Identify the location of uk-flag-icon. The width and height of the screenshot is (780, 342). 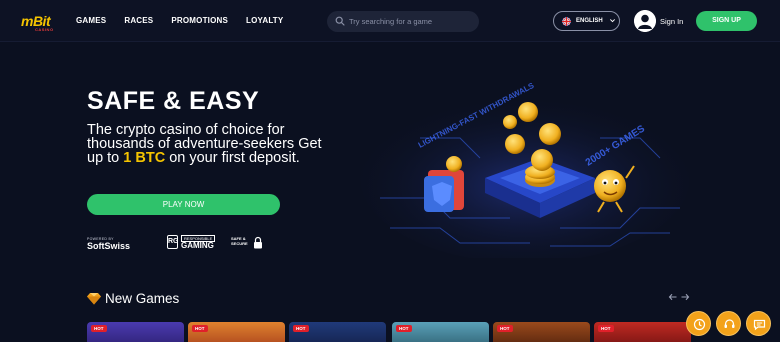
(566, 21).